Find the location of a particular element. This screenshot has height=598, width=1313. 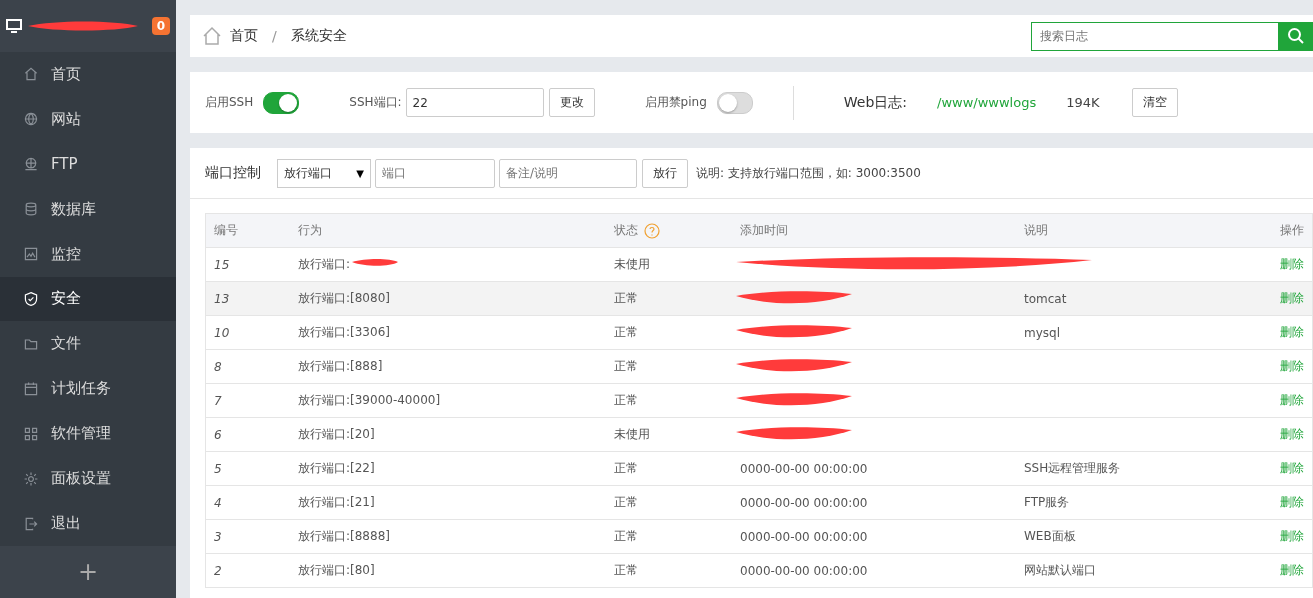

note-field: 备注/说明 is located at coordinates (568, 173).